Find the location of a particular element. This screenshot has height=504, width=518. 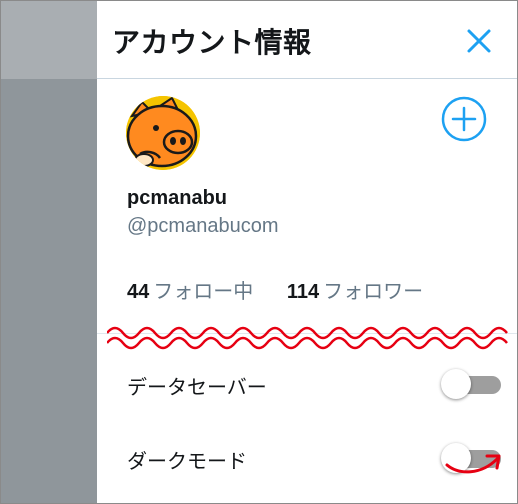

close-button is located at coordinates (479, 41).